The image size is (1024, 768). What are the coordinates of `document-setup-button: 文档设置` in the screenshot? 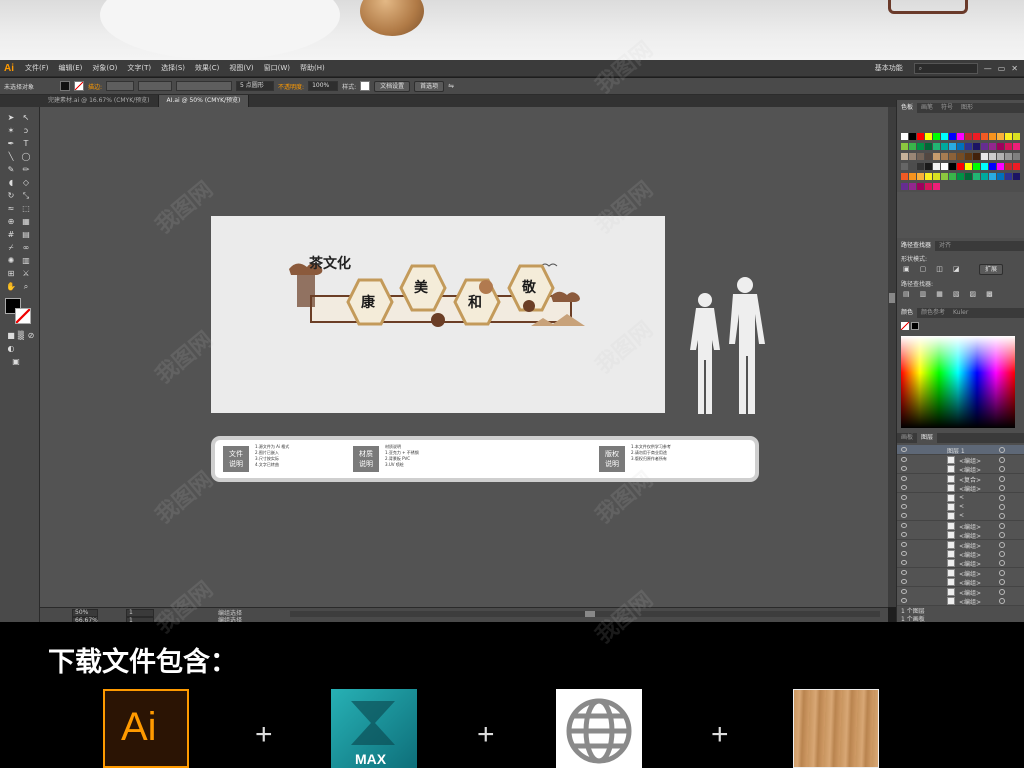 It's located at (392, 86).